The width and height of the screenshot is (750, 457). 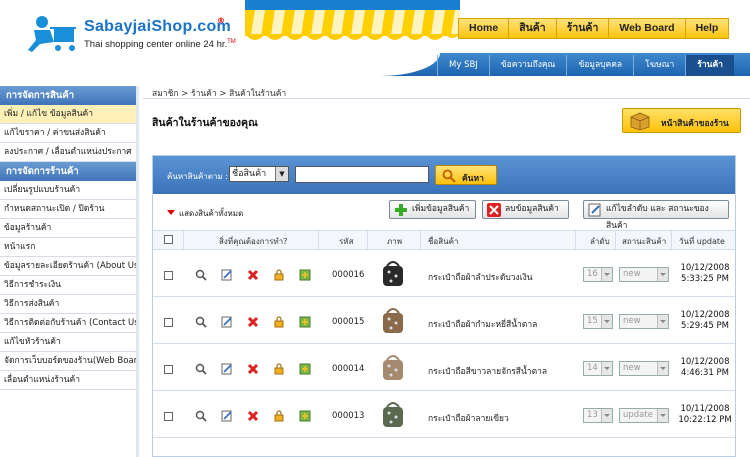 What do you see at coordinates (707, 28) in the screenshot?
I see `top-nav-item-4: Help` at bounding box center [707, 28].